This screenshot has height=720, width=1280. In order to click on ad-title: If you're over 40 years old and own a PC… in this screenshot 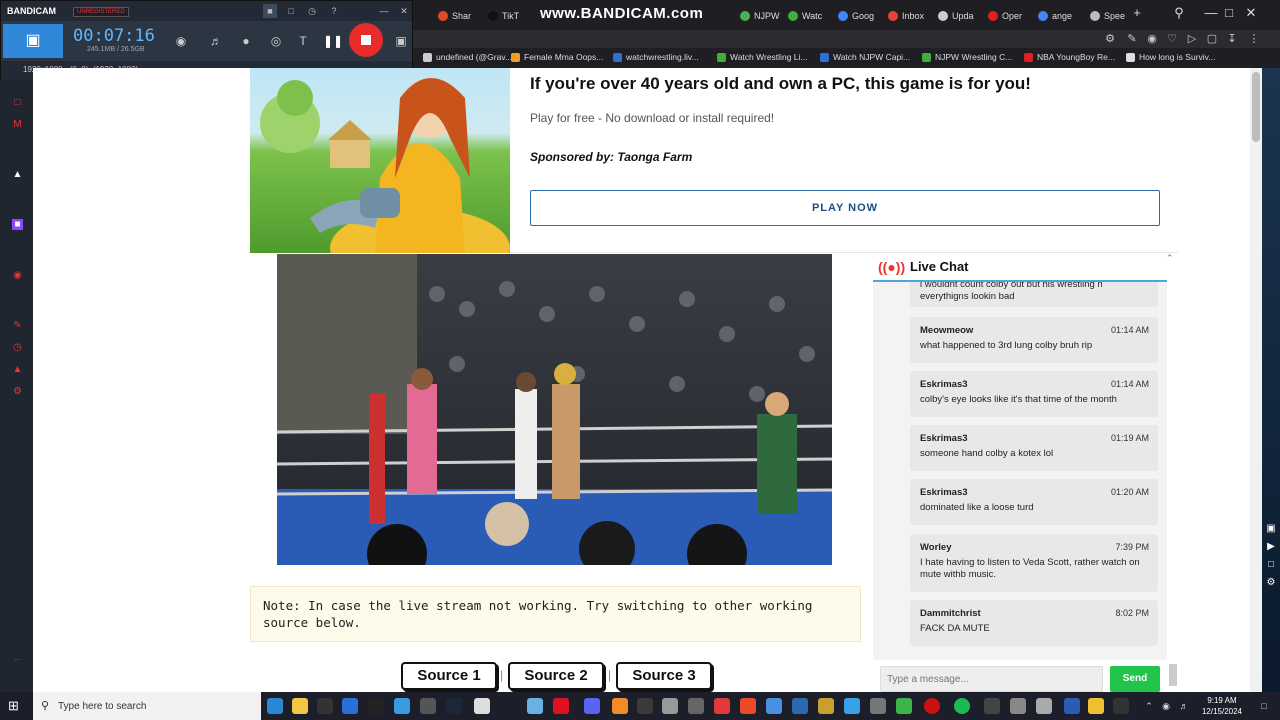, I will do `click(780, 84)`.